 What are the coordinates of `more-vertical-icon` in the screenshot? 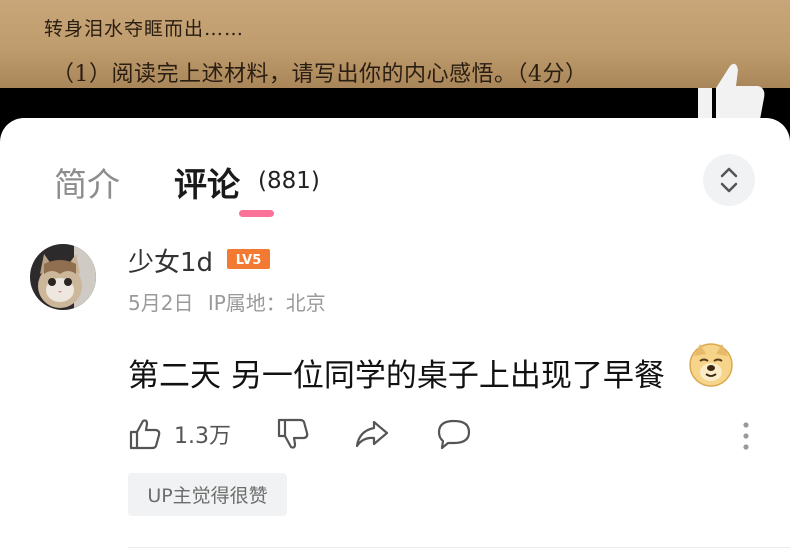 It's located at (746, 436).